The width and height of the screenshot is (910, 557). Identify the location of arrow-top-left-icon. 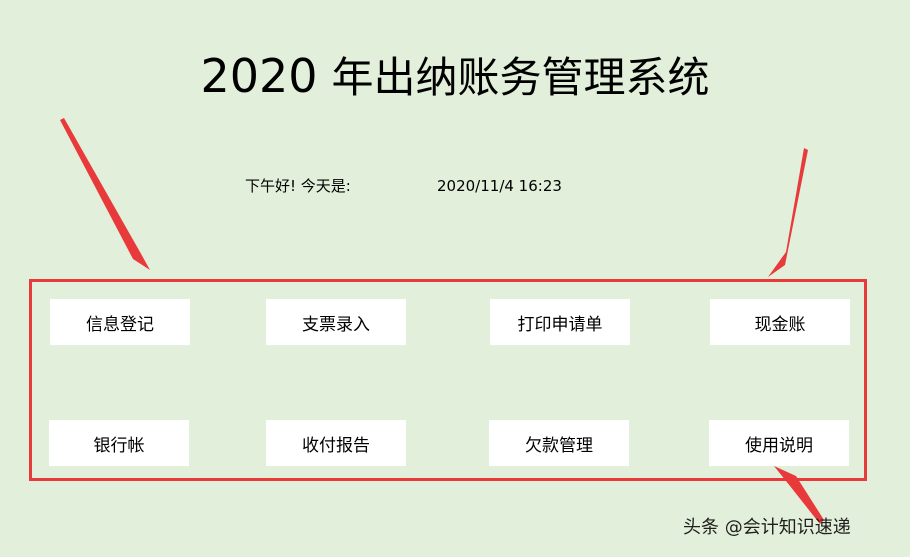
(105, 194).